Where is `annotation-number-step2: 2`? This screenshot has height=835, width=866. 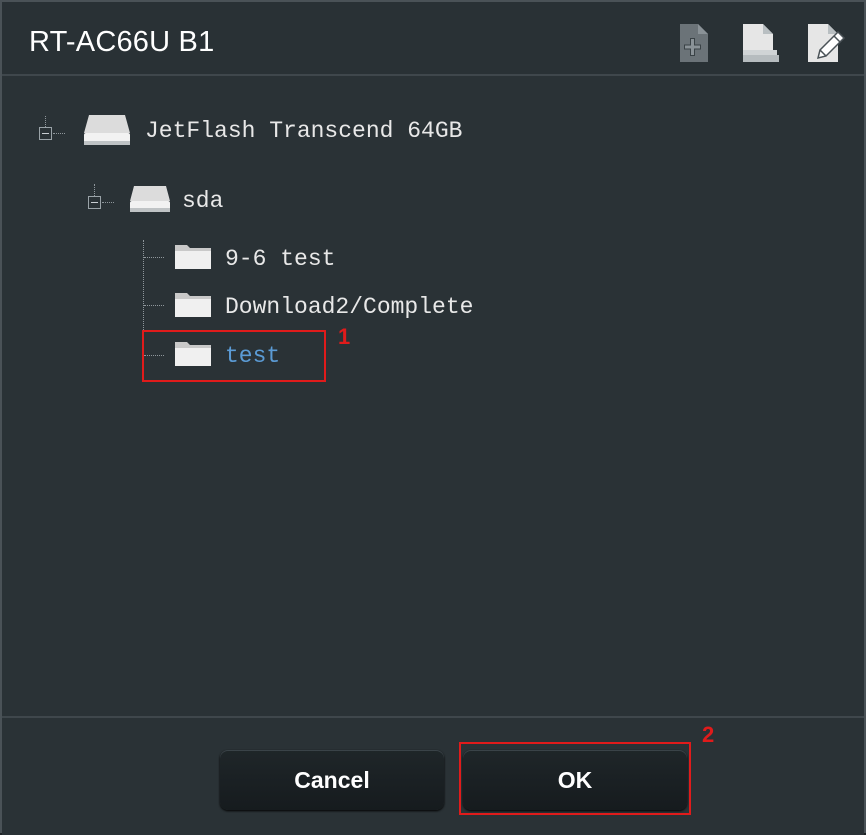
annotation-number-step2: 2 is located at coordinates (708, 734).